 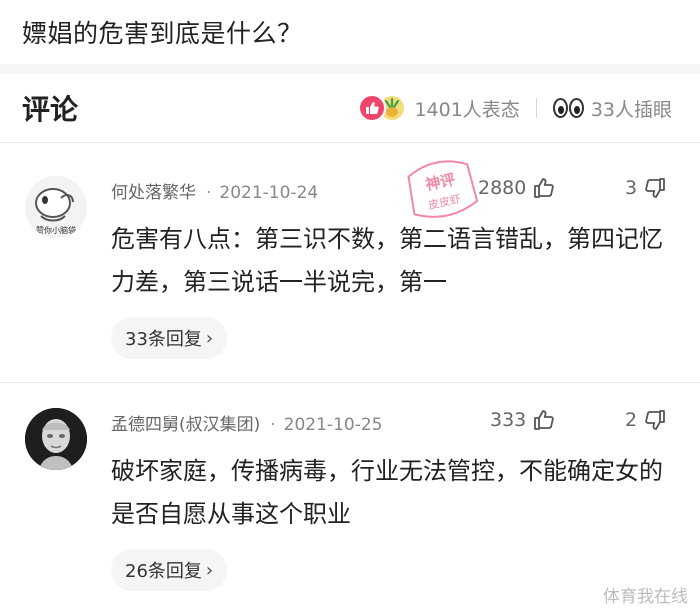 I want to click on like-button: 333, so click(x=523, y=420).